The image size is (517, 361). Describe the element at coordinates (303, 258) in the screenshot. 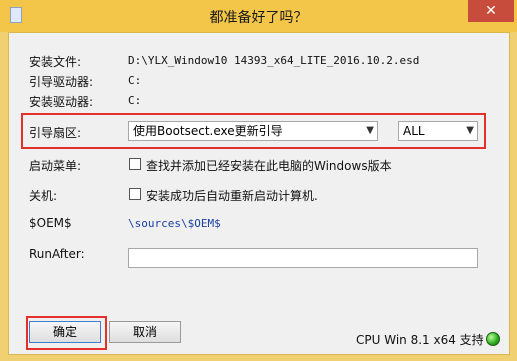

I see `run-after-input` at that location.